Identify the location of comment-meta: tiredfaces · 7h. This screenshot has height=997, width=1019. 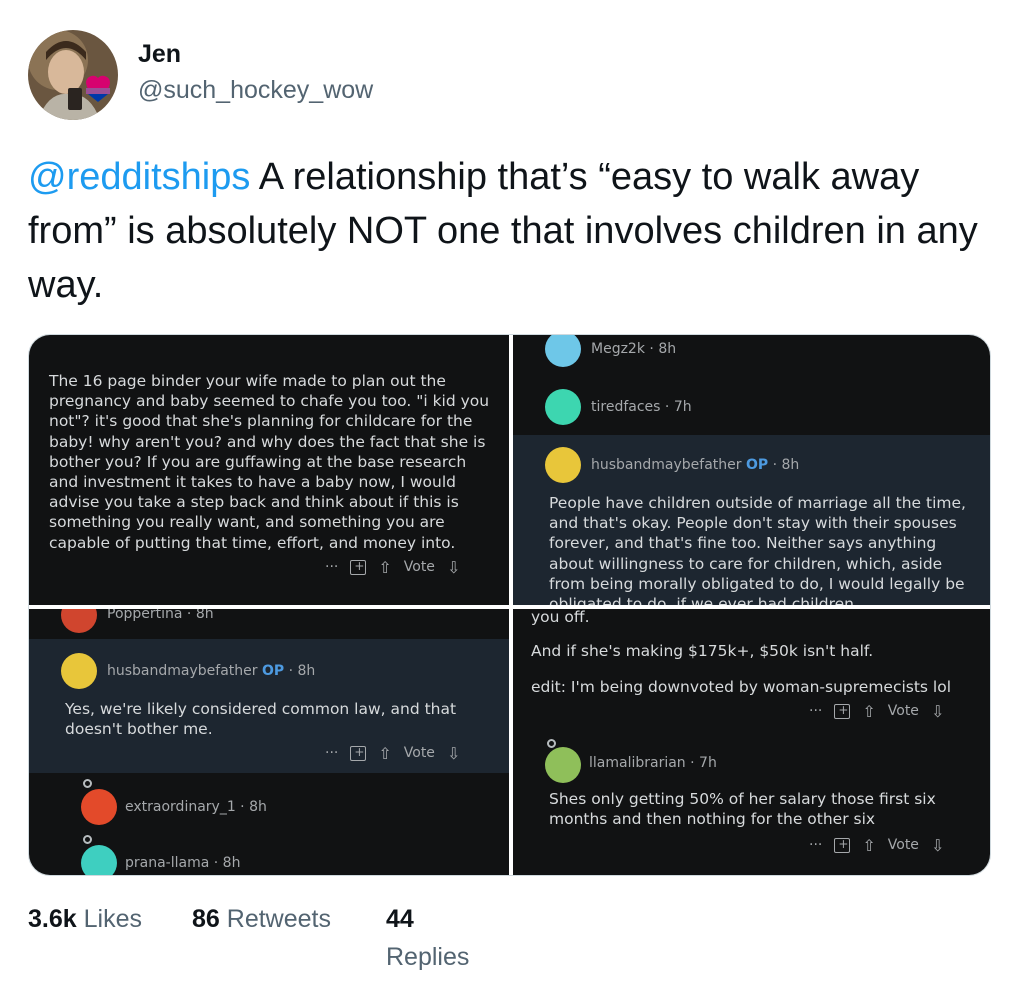
(641, 407).